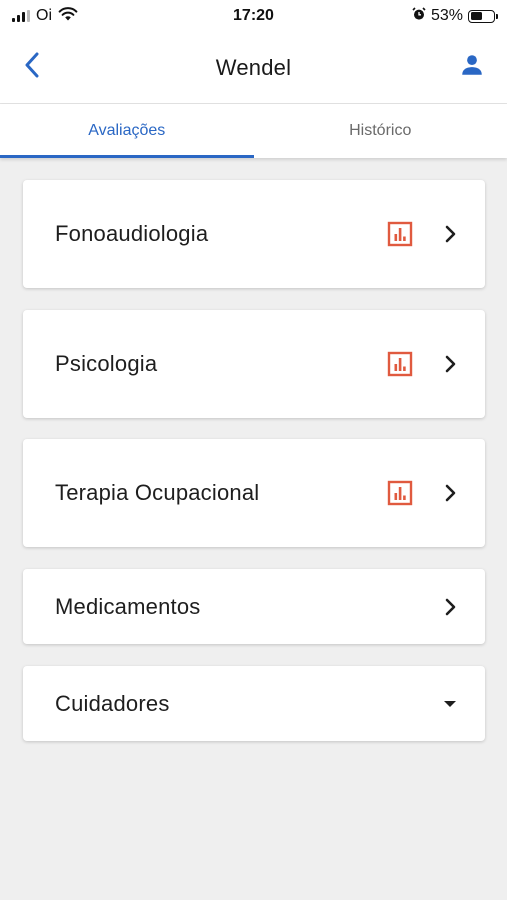 Image resolution: width=507 pixels, height=900 pixels. I want to click on caret-down-icon, so click(450, 704).